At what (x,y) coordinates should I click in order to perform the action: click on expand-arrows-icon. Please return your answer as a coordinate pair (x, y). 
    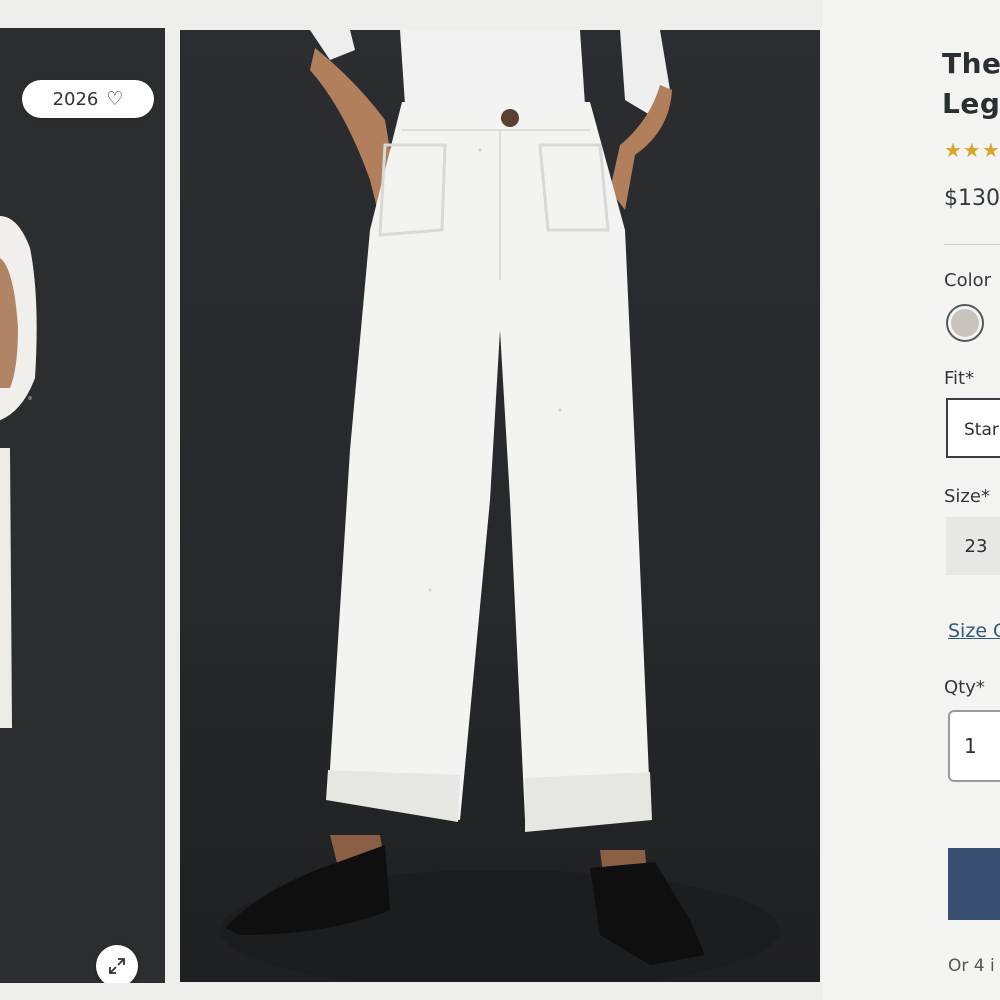
    Looking at the image, I should click on (117, 966).